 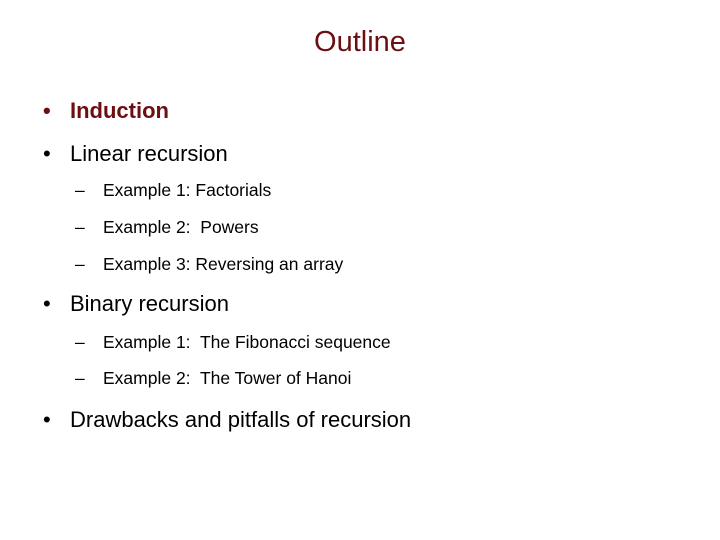 What do you see at coordinates (149, 303) in the screenshot?
I see `bullet-text: Binary recursion` at bounding box center [149, 303].